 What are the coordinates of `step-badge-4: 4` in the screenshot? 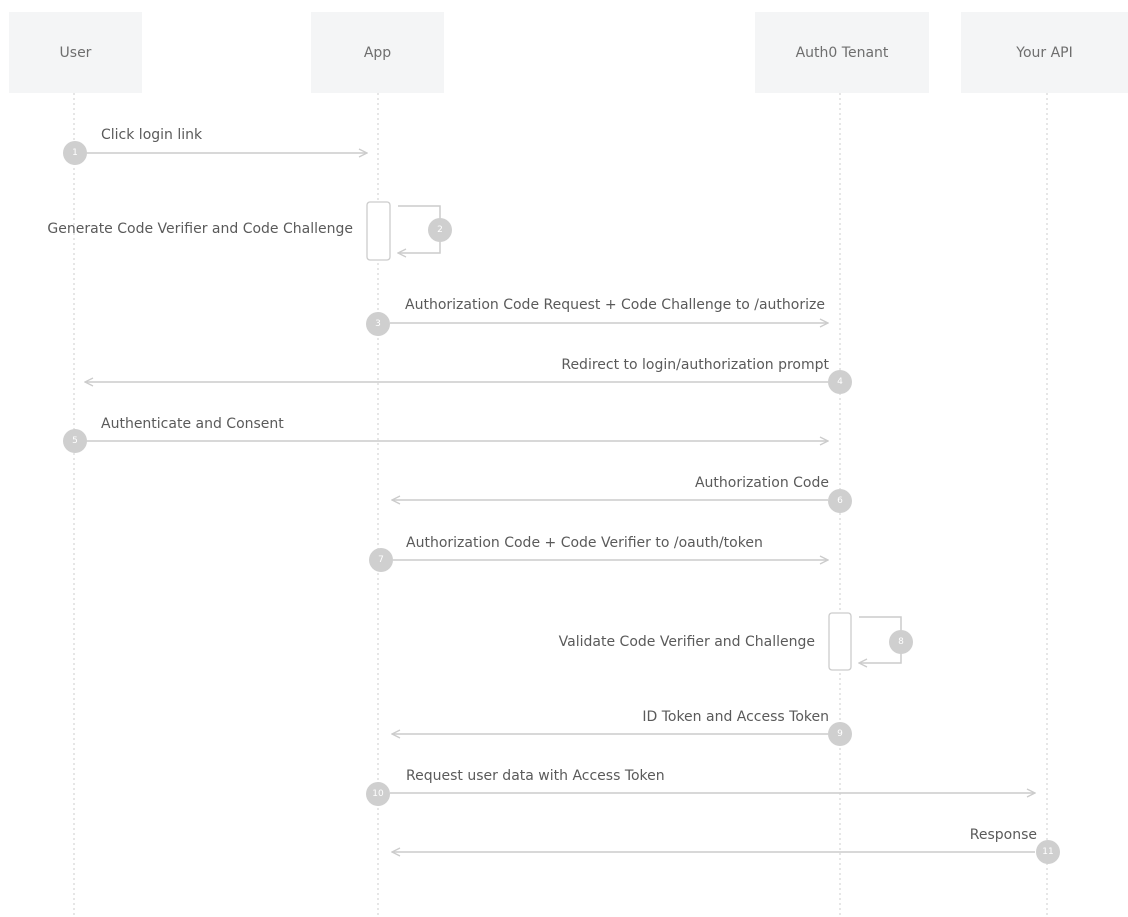 It's located at (840, 382).